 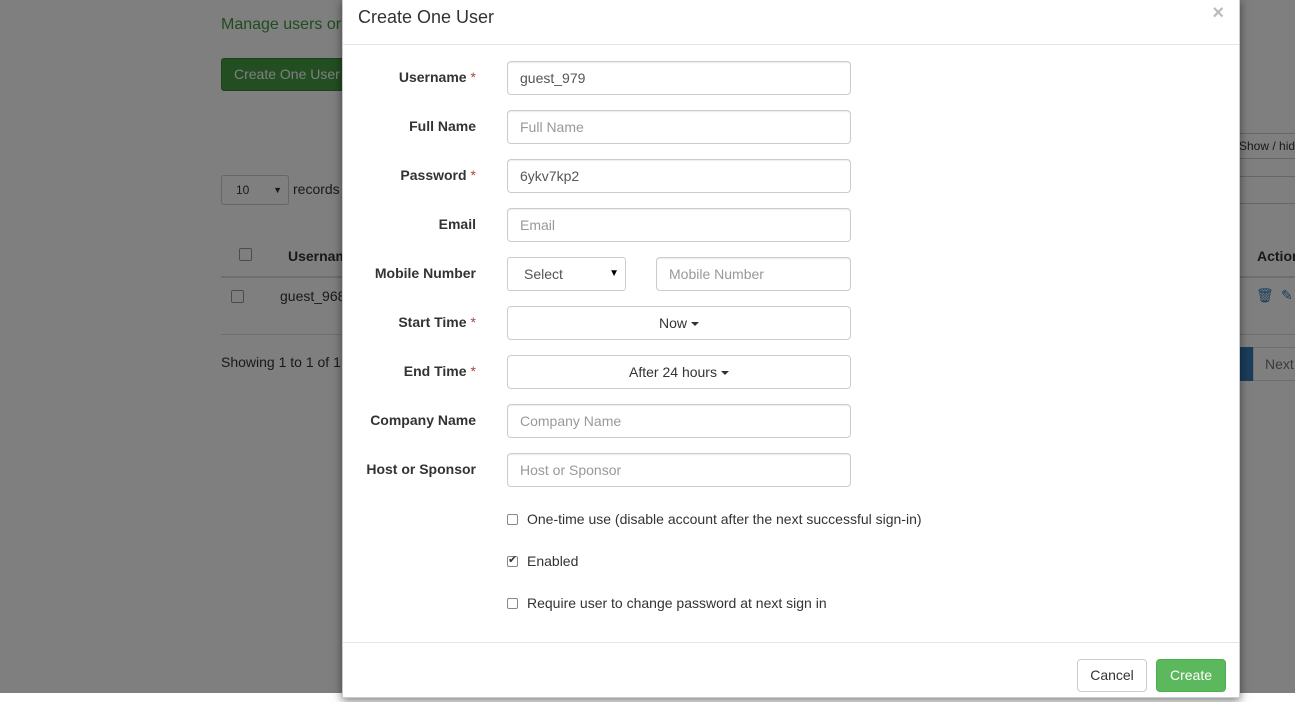 I want to click on cancel-button: Cancel, so click(x=1112, y=675).